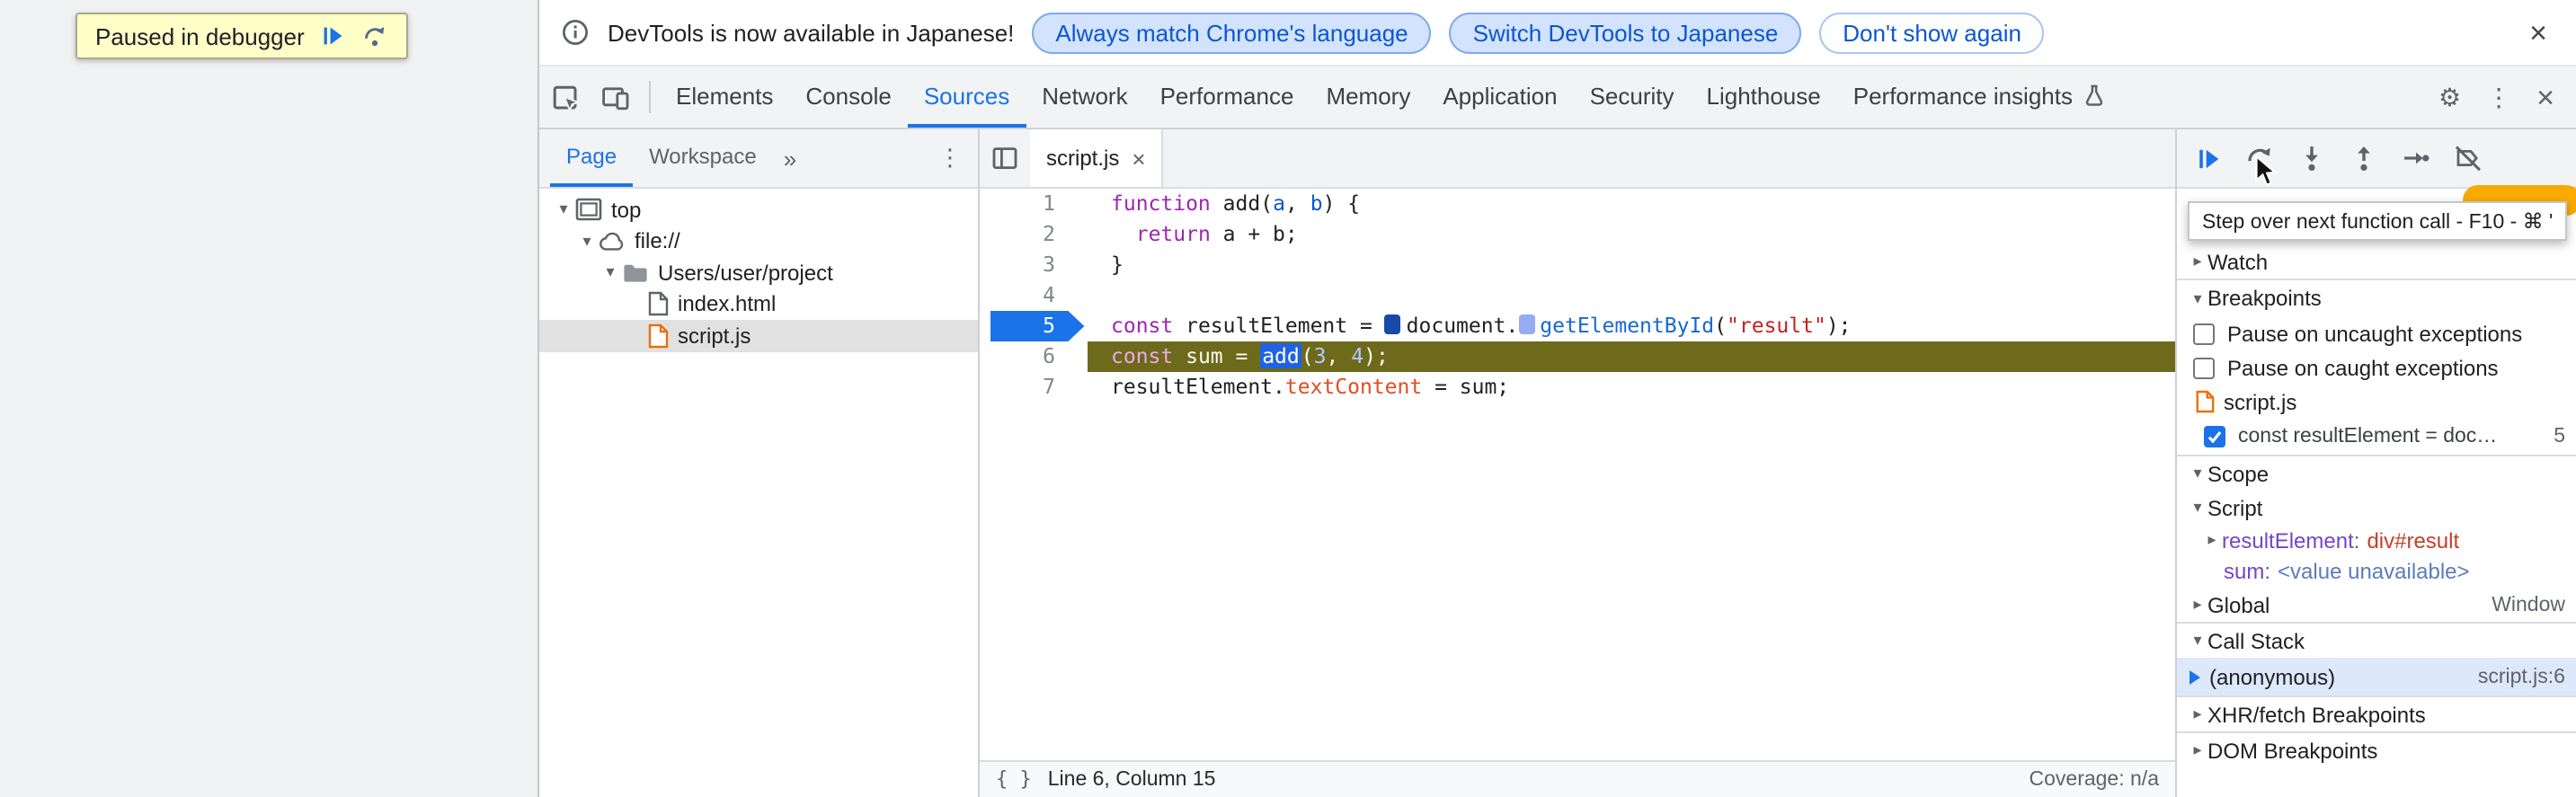  What do you see at coordinates (2208, 158) in the screenshot?
I see `resume-button` at bounding box center [2208, 158].